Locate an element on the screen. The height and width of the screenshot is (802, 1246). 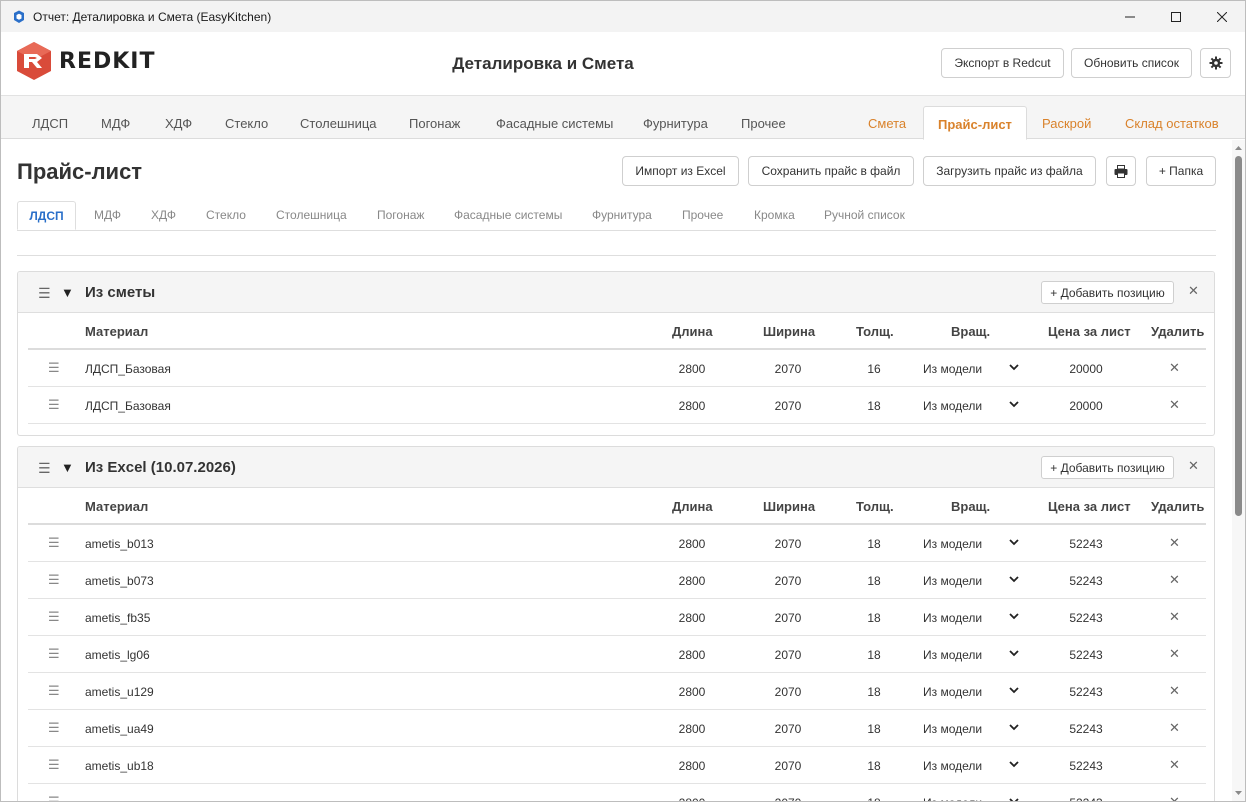
subtab-ldsp: ЛДСП is located at coordinates (46, 215).